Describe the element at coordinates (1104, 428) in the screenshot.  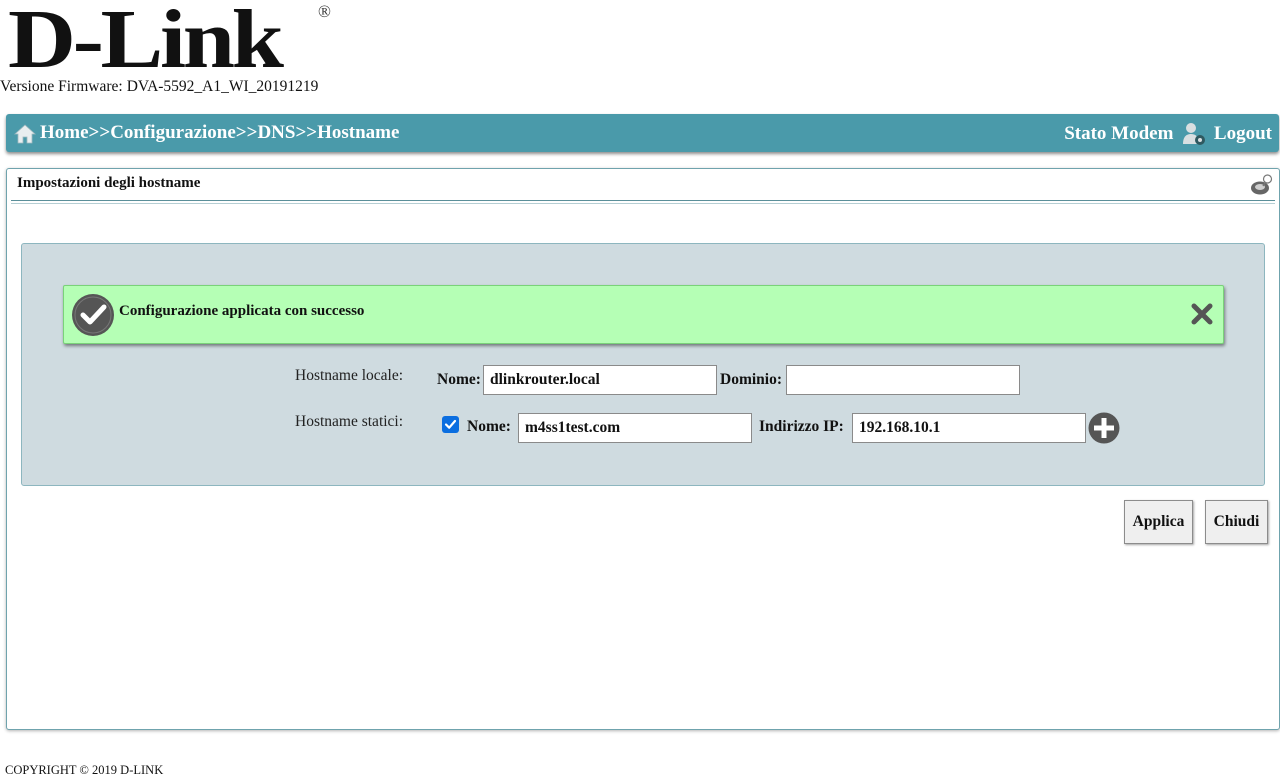
I see `plus-circle-icon` at that location.